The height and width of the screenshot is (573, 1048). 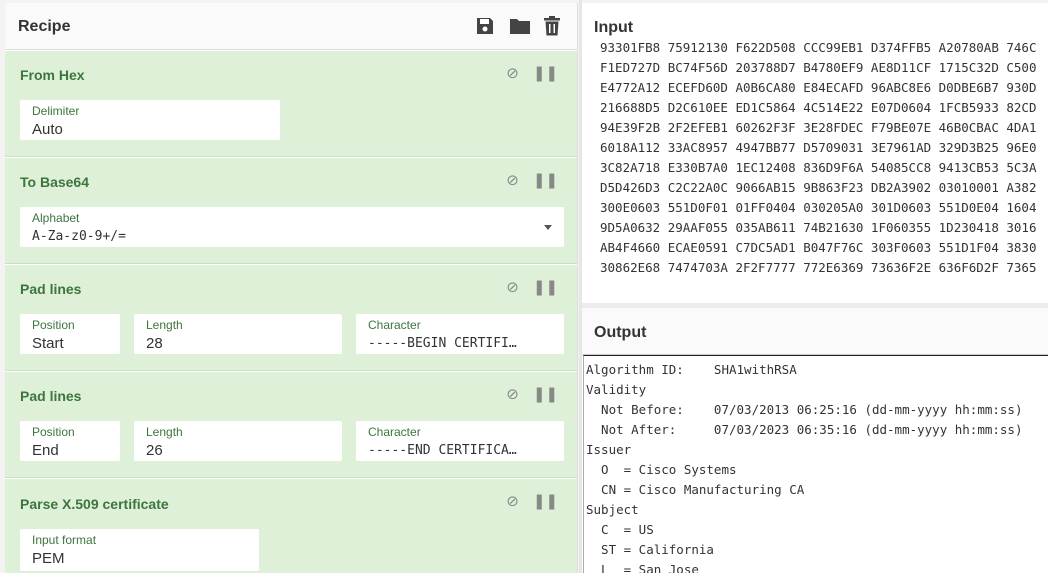 I want to click on field-value: 28, so click(x=154, y=343).